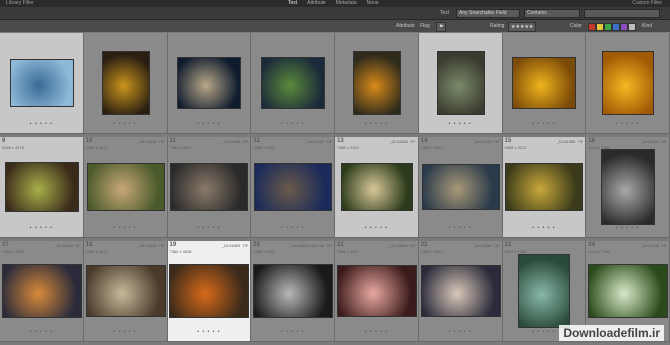 The height and width of the screenshot is (345, 670). I want to click on kind-label: Kind, so click(647, 26).